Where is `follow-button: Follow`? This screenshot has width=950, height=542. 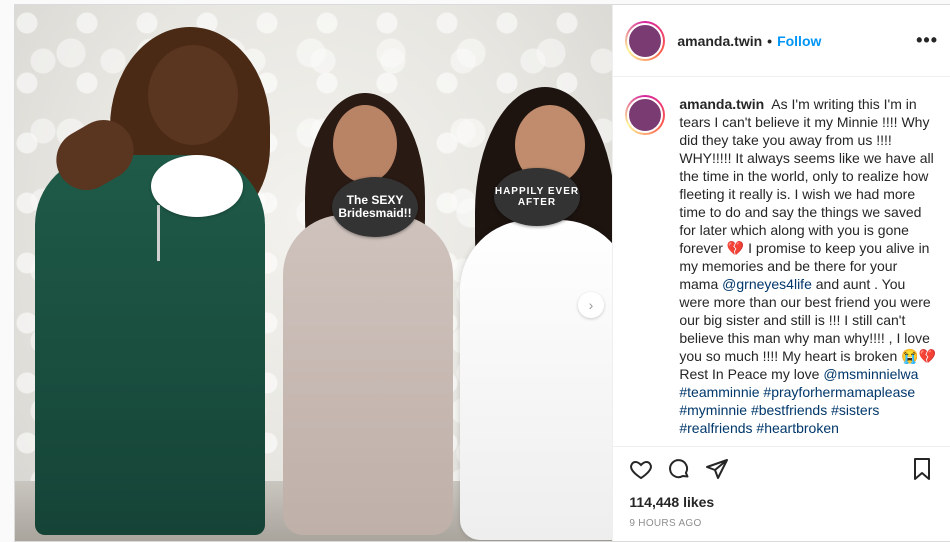
follow-button: Follow is located at coordinates (799, 41).